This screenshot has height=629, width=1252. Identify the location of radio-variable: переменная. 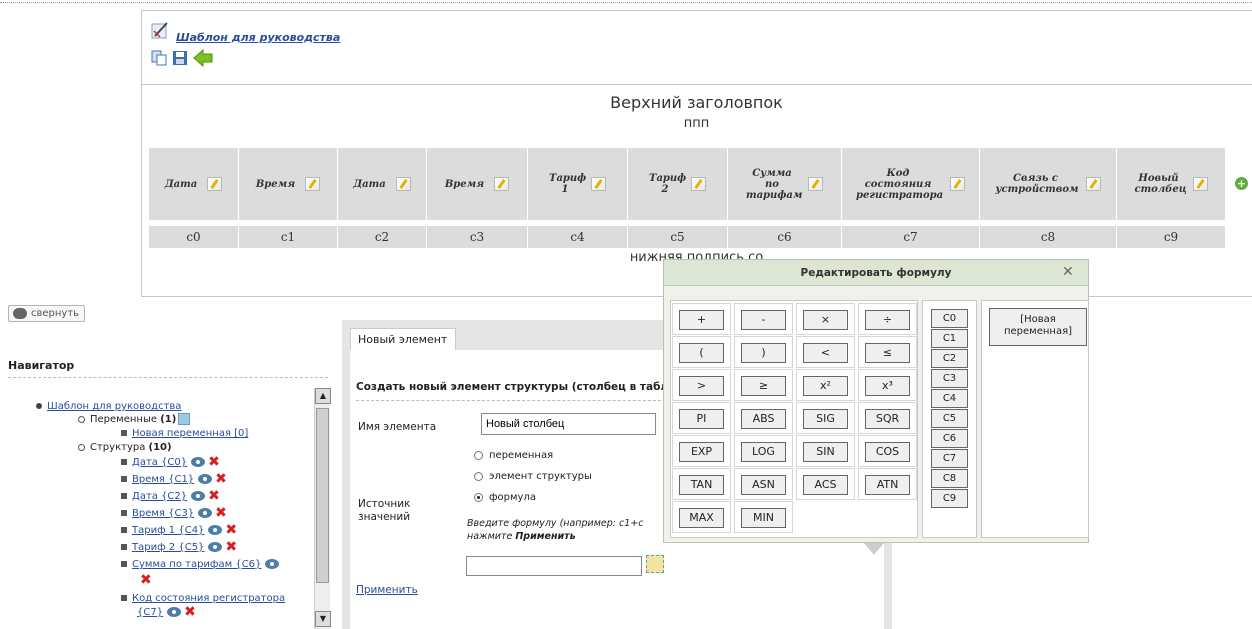
(513, 455).